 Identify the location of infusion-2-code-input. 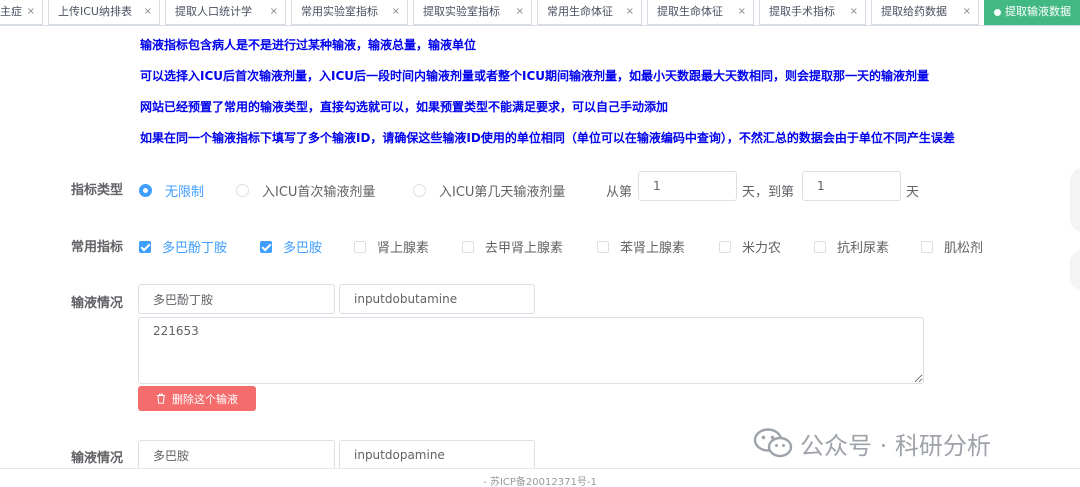
(437, 455).